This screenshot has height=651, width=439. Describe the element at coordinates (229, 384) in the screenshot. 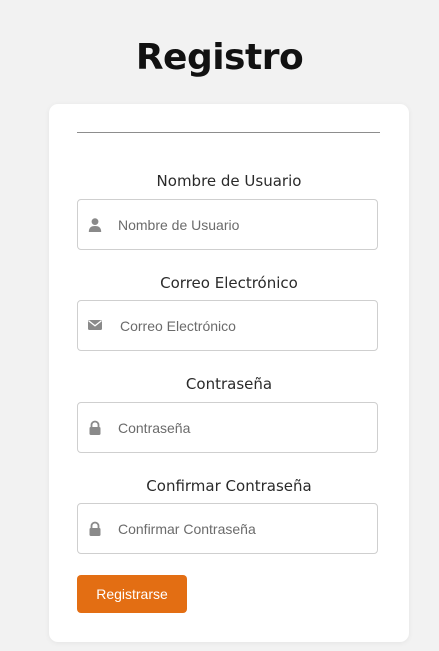

I see `password-label: Contraseña` at that location.